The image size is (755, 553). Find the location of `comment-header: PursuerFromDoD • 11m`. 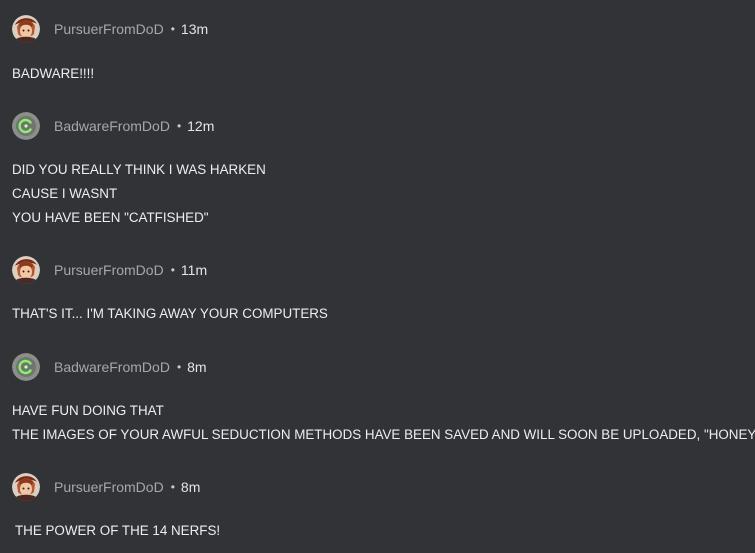

comment-header: PursuerFromDoD • 11m is located at coordinates (109, 270).